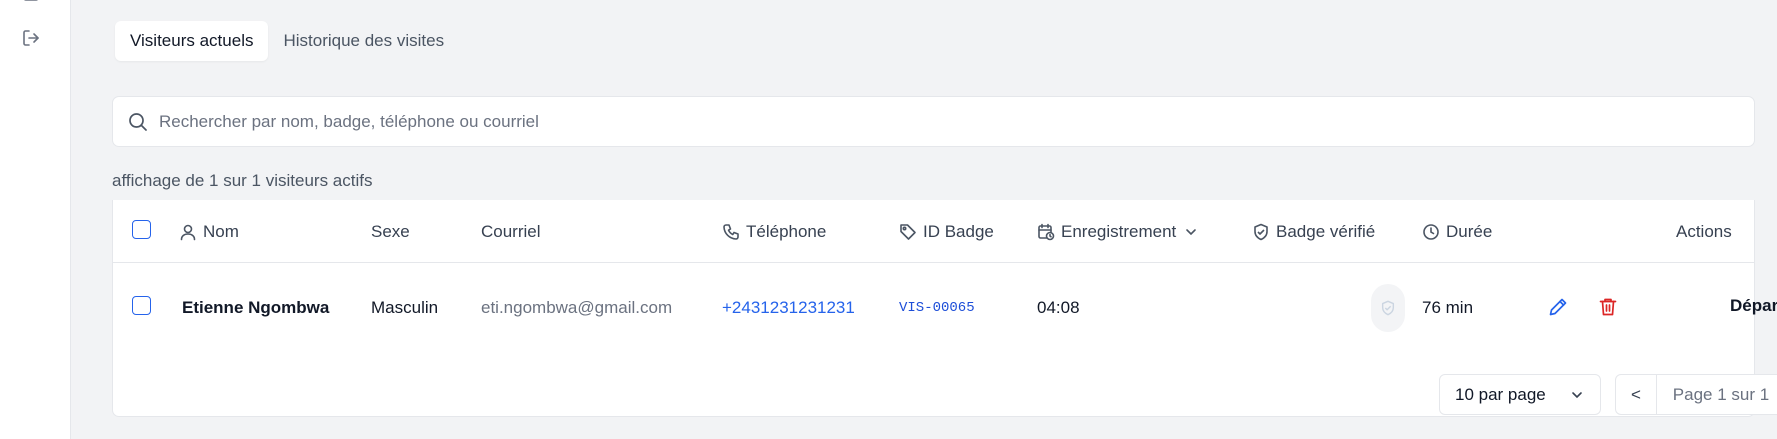 This screenshot has width=1777, height=439. Describe the element at coordinates (1469, 231) in the screenshot. I see `column-label: Durée` at that location.